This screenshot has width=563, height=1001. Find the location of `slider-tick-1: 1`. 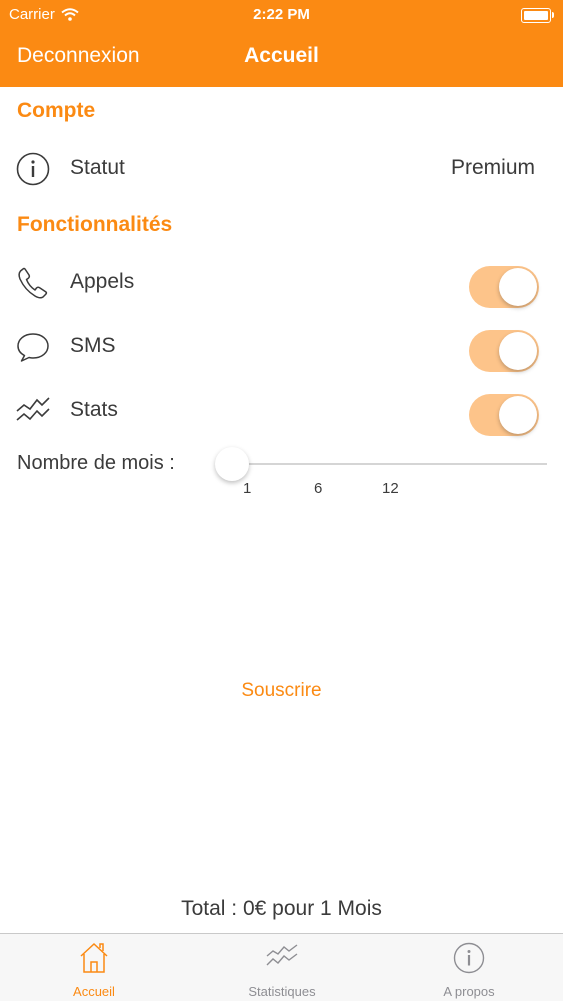

slider-tick-1: 1 is located at coordinates (247, 488).